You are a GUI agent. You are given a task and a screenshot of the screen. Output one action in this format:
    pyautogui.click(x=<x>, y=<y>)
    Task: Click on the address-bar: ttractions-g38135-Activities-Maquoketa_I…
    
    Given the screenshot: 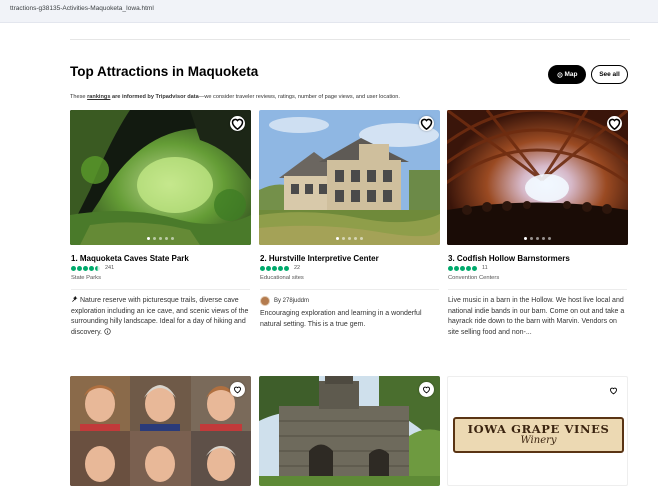 What is the action you would take?
    pyautogui.click(x=329, y=11)
    